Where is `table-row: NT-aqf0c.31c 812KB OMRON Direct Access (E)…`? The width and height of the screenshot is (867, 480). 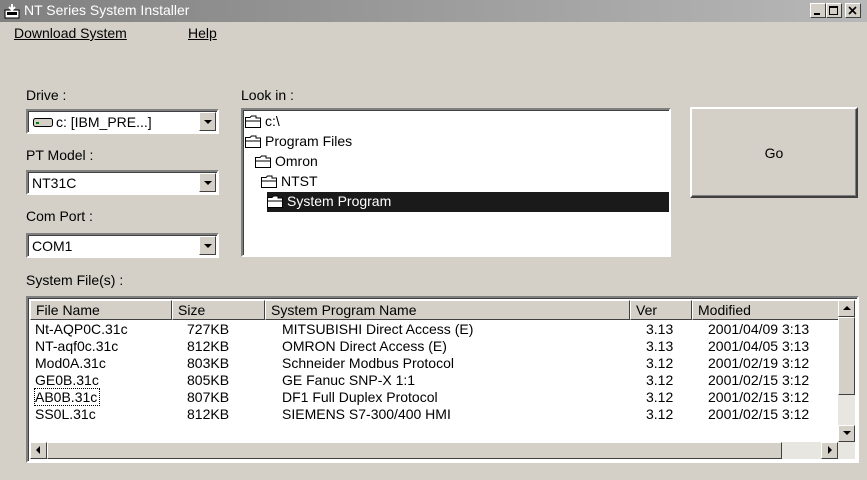 table-row: NT-aqf0c.31c 812KB OMRON Direct Access (E)… is located at coordinates (435, 346).